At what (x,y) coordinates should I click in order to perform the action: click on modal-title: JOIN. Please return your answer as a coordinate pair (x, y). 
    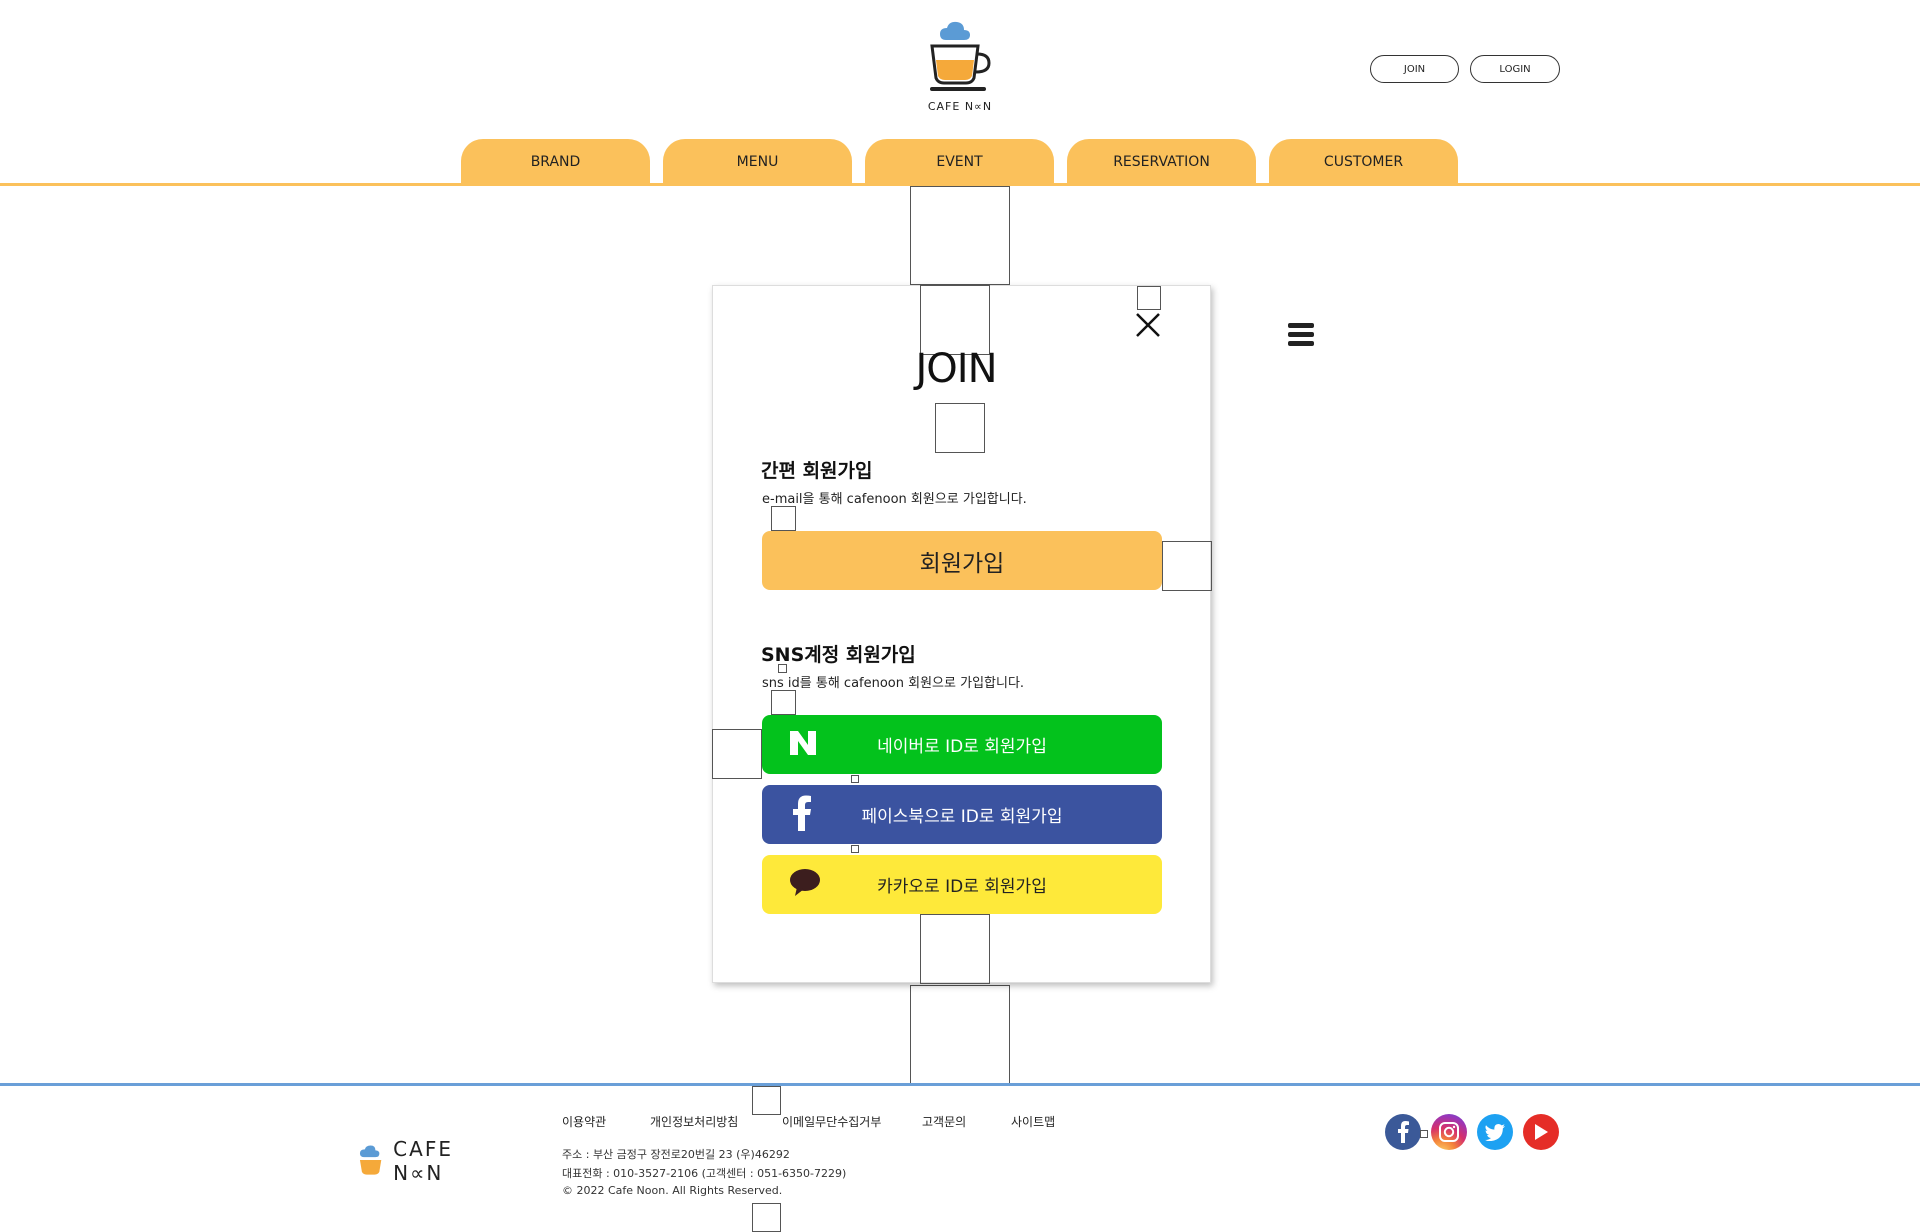
    Looking at the image, I should click on (956, 369).